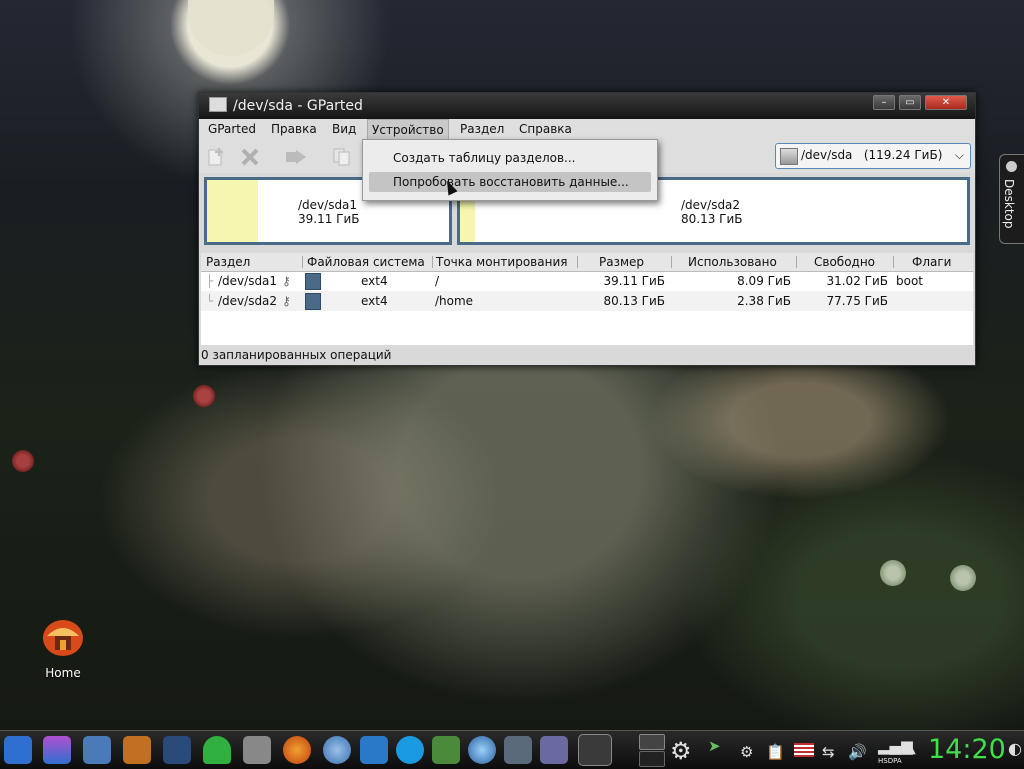 The height and width of the screenshot is (769, 1024). I want to click on ghost-icon, so click(217, 750).